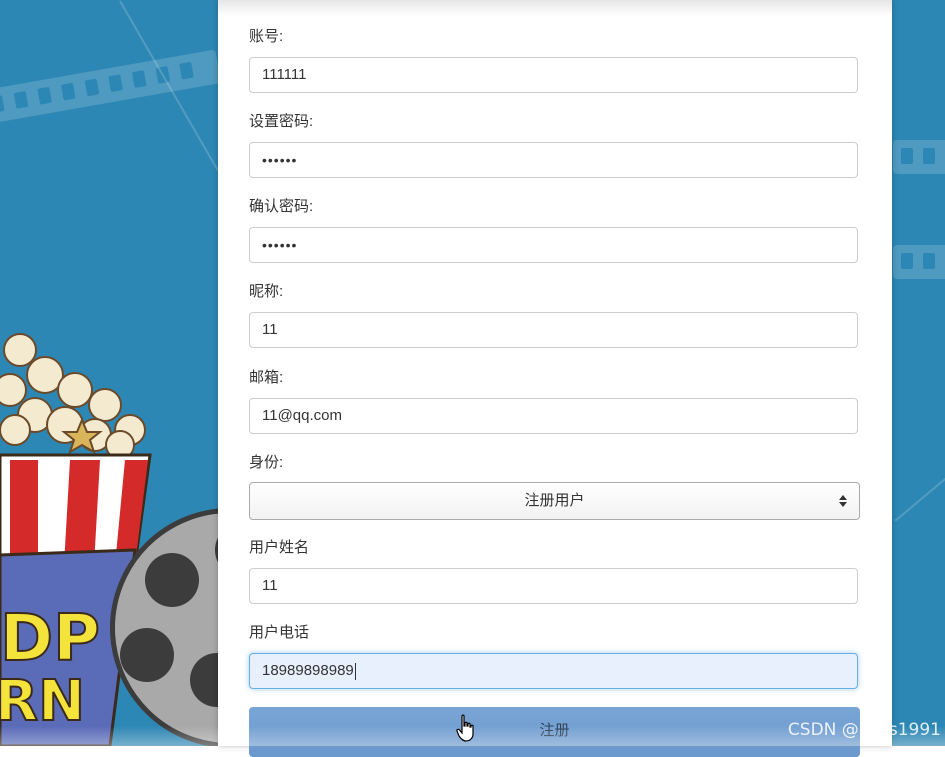  Describe the element at coordinates (553, 245) in the screenshot. I see `confirm-password-input: ••••••` at that location.